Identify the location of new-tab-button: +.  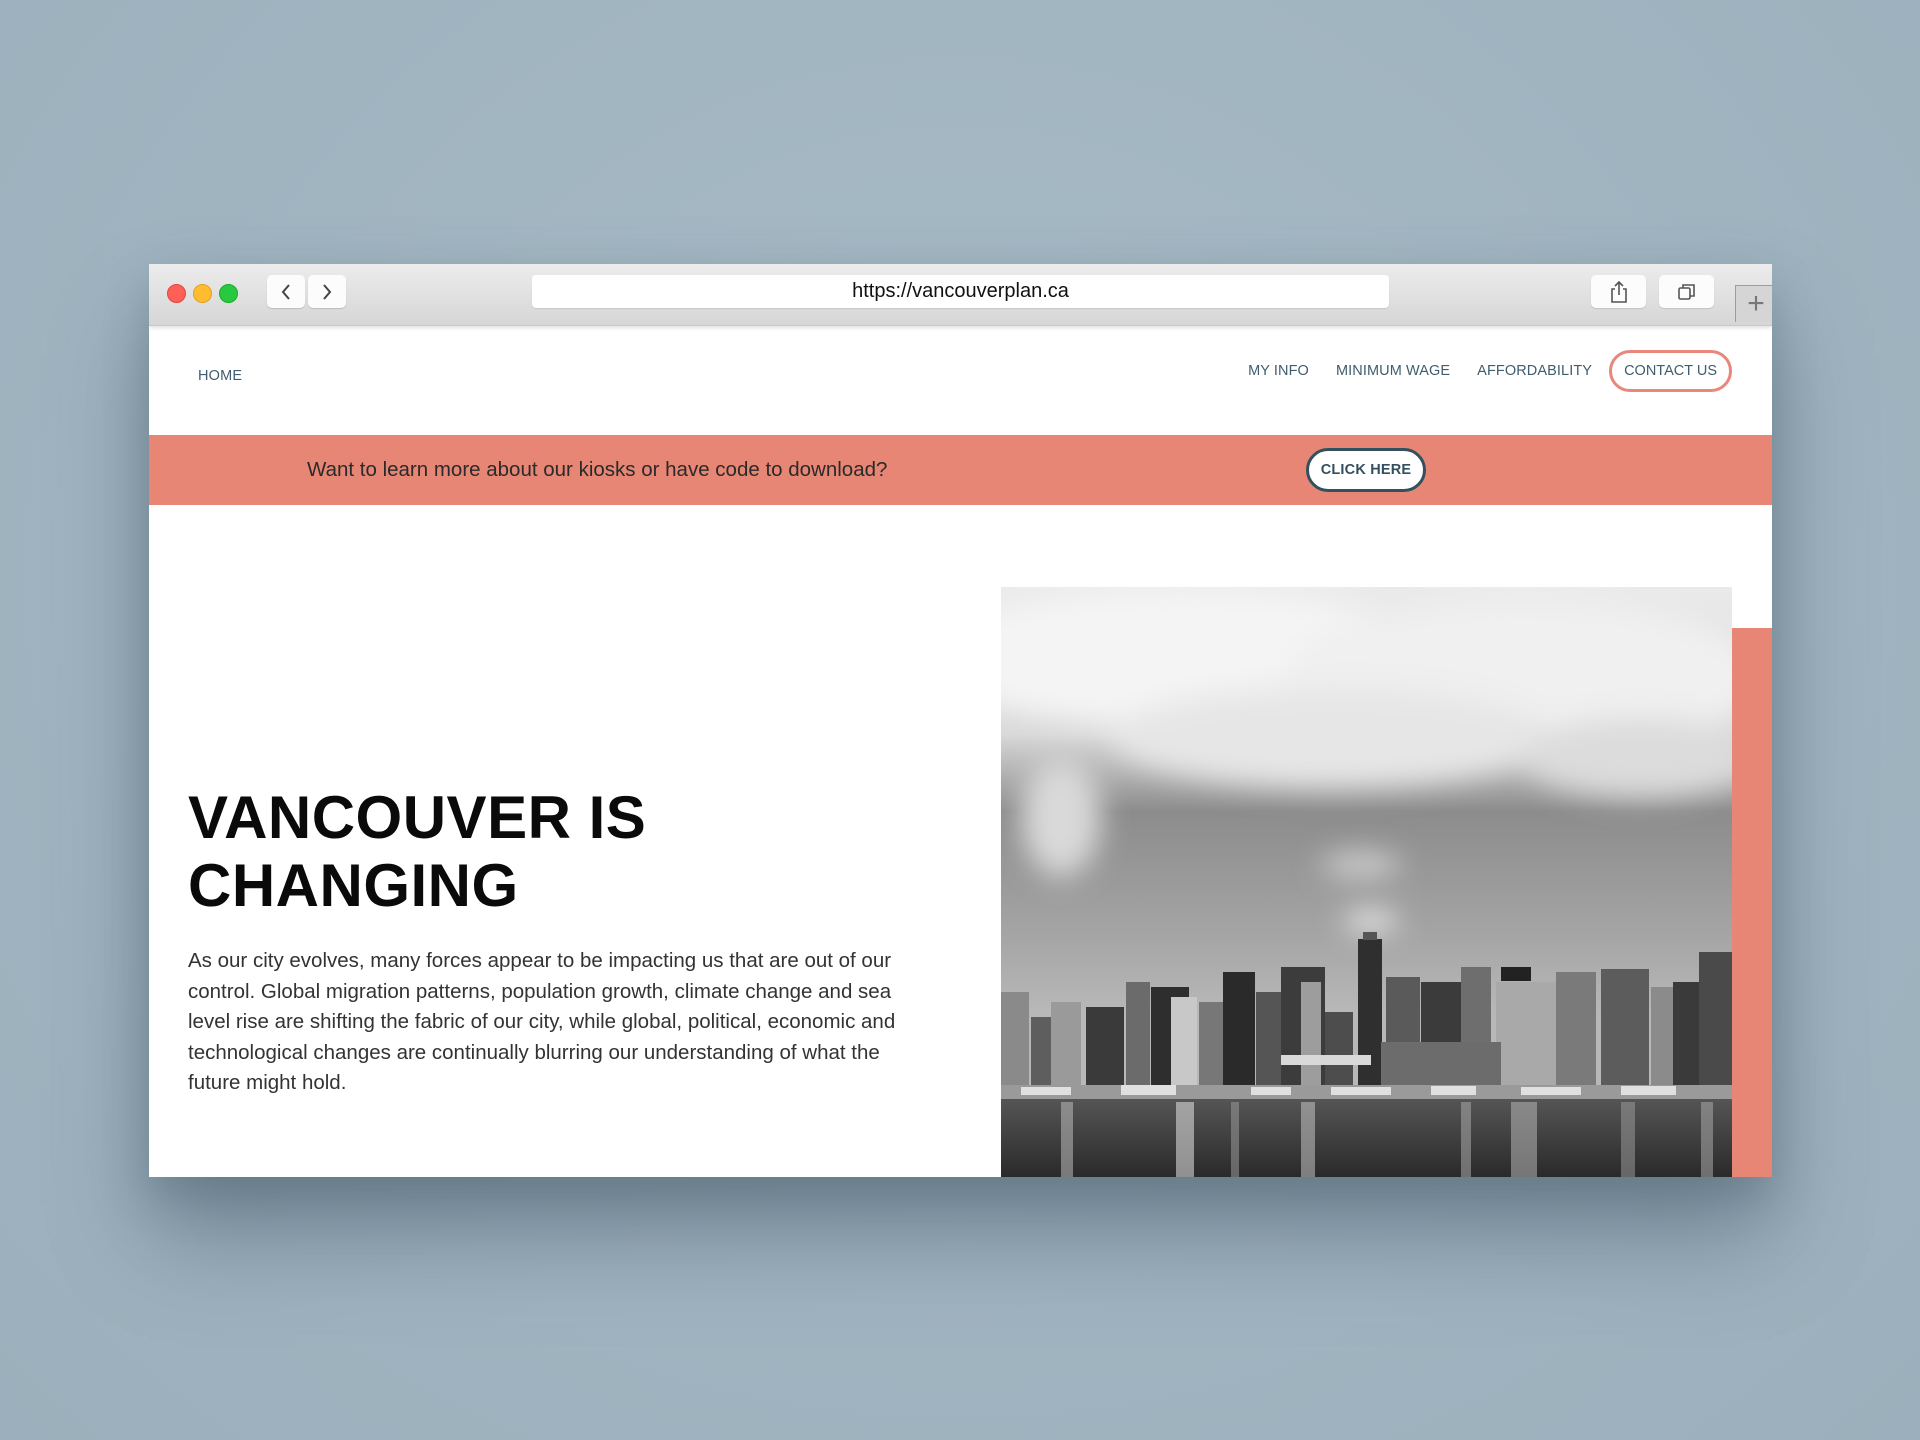
(1753, 303).